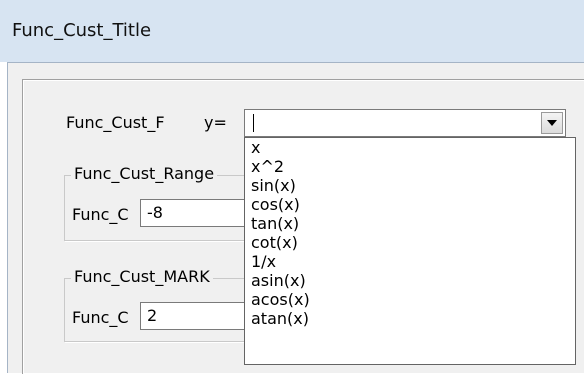  What do you see at coordinates (215, 122) in the screenshot?
I see `y-equals-label: y=` at bounding box center [215, 122].